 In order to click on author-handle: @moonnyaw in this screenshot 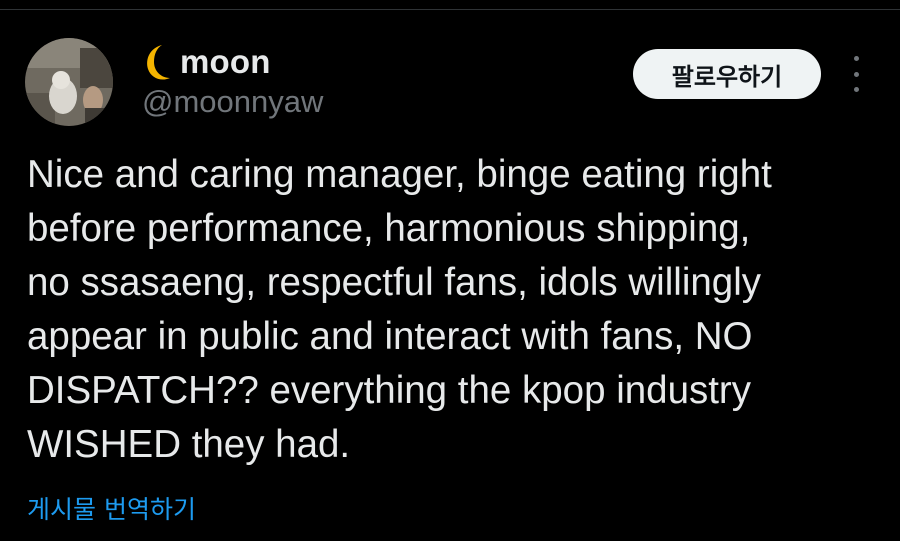, I will do `click(232, 102)`.